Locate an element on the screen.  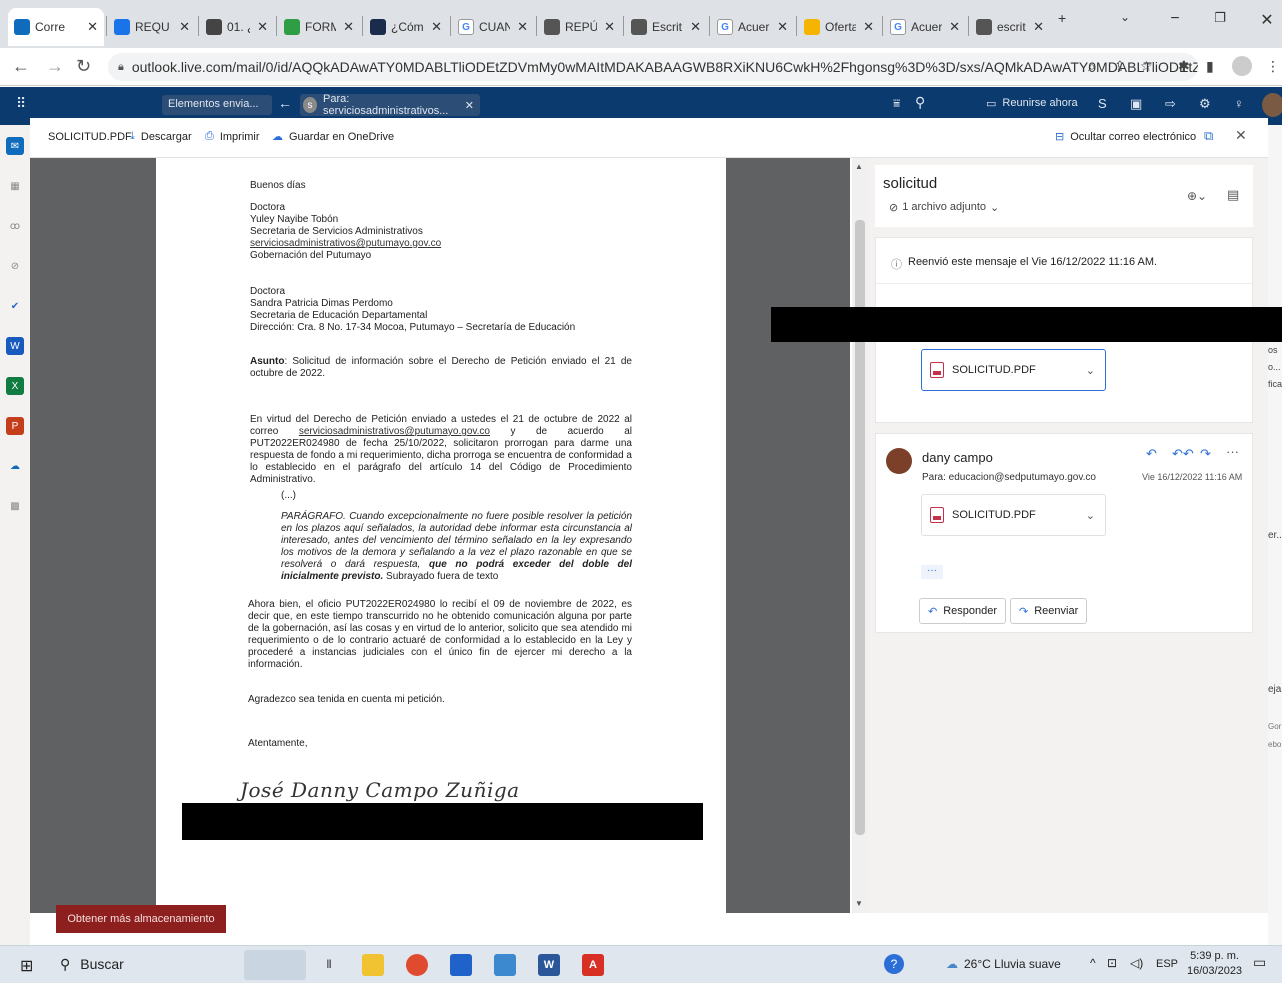
outlook-app-icon is located at coordinates (461, 965).